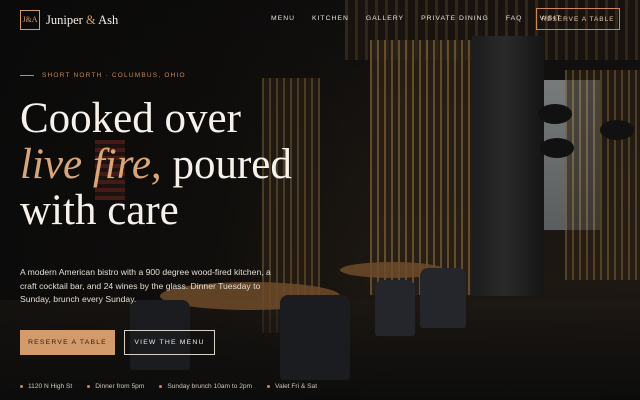 Image resolution: width=640 pixels, height=400 pixels. Describe the element at coordinates (114, 75) in the screenshot. I see `eyebrow-text: SHORT NORTH · COLUMBUS, OHIO` at that location.